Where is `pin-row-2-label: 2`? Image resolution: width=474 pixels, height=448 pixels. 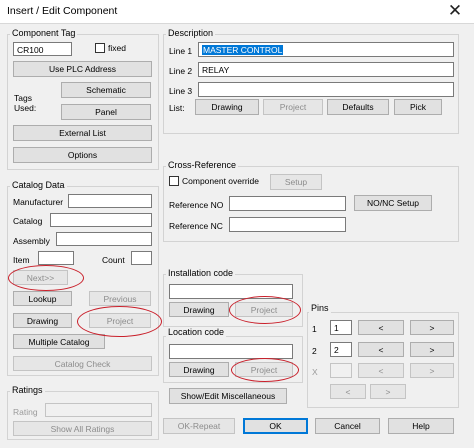 pin-row-2-label: 2 is located at coordinates (314, 351).